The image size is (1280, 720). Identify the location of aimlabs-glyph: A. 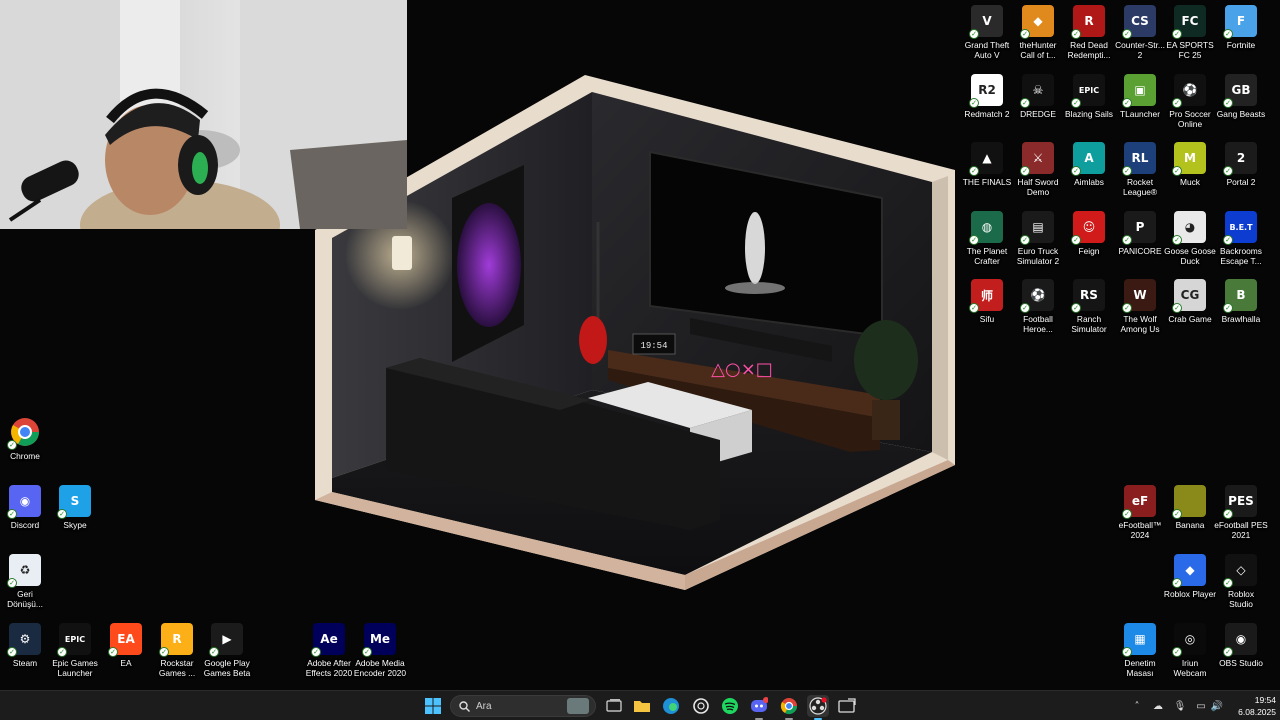
(1089, 158).